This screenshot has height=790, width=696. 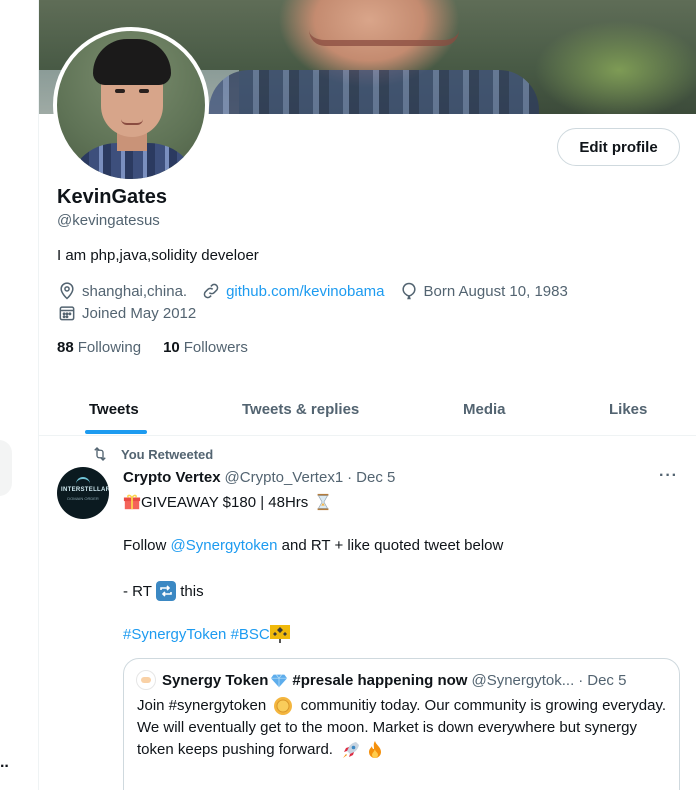 What do you see at coordinates (284, 477) in the screenshot?
I see `tweet-author-handle: @Crypto_Vertex1` at bounding box center [284, 477].